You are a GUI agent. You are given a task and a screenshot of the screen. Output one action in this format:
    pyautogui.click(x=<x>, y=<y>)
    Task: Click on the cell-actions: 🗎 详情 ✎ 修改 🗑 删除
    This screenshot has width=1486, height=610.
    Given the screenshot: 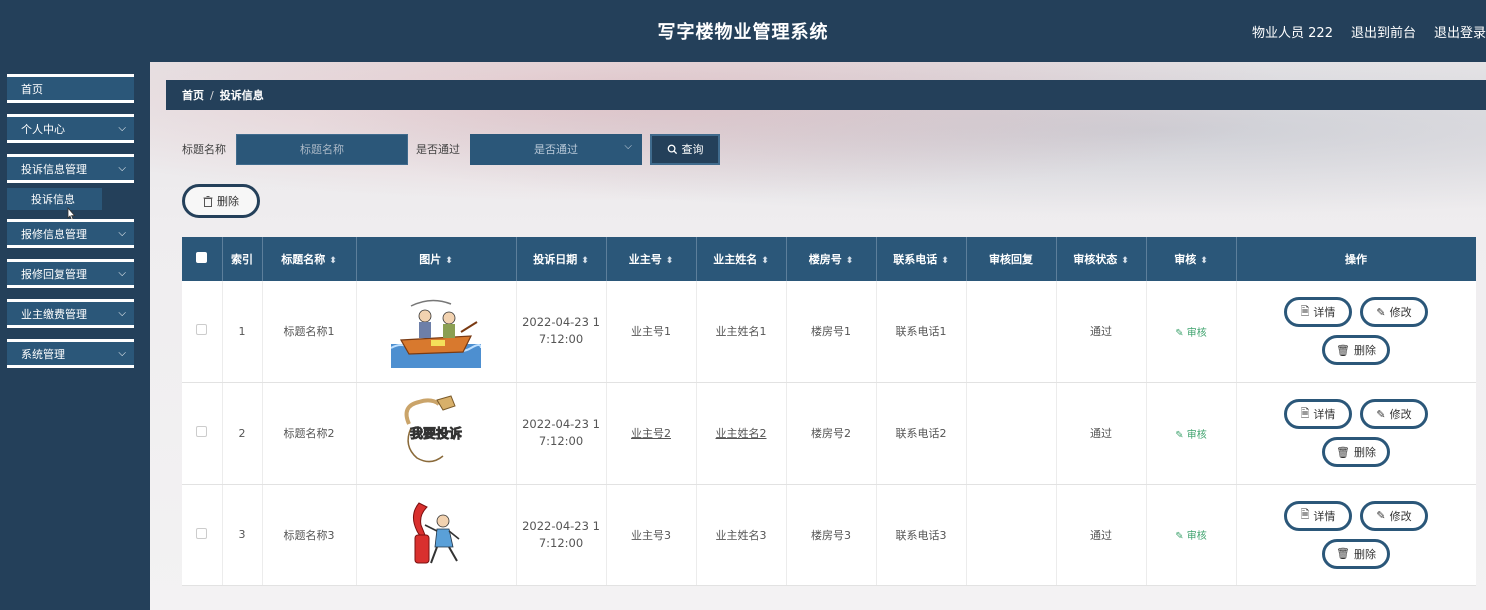 What is the action you would take?
    pyautogui.click(x=1356, y=332)
    